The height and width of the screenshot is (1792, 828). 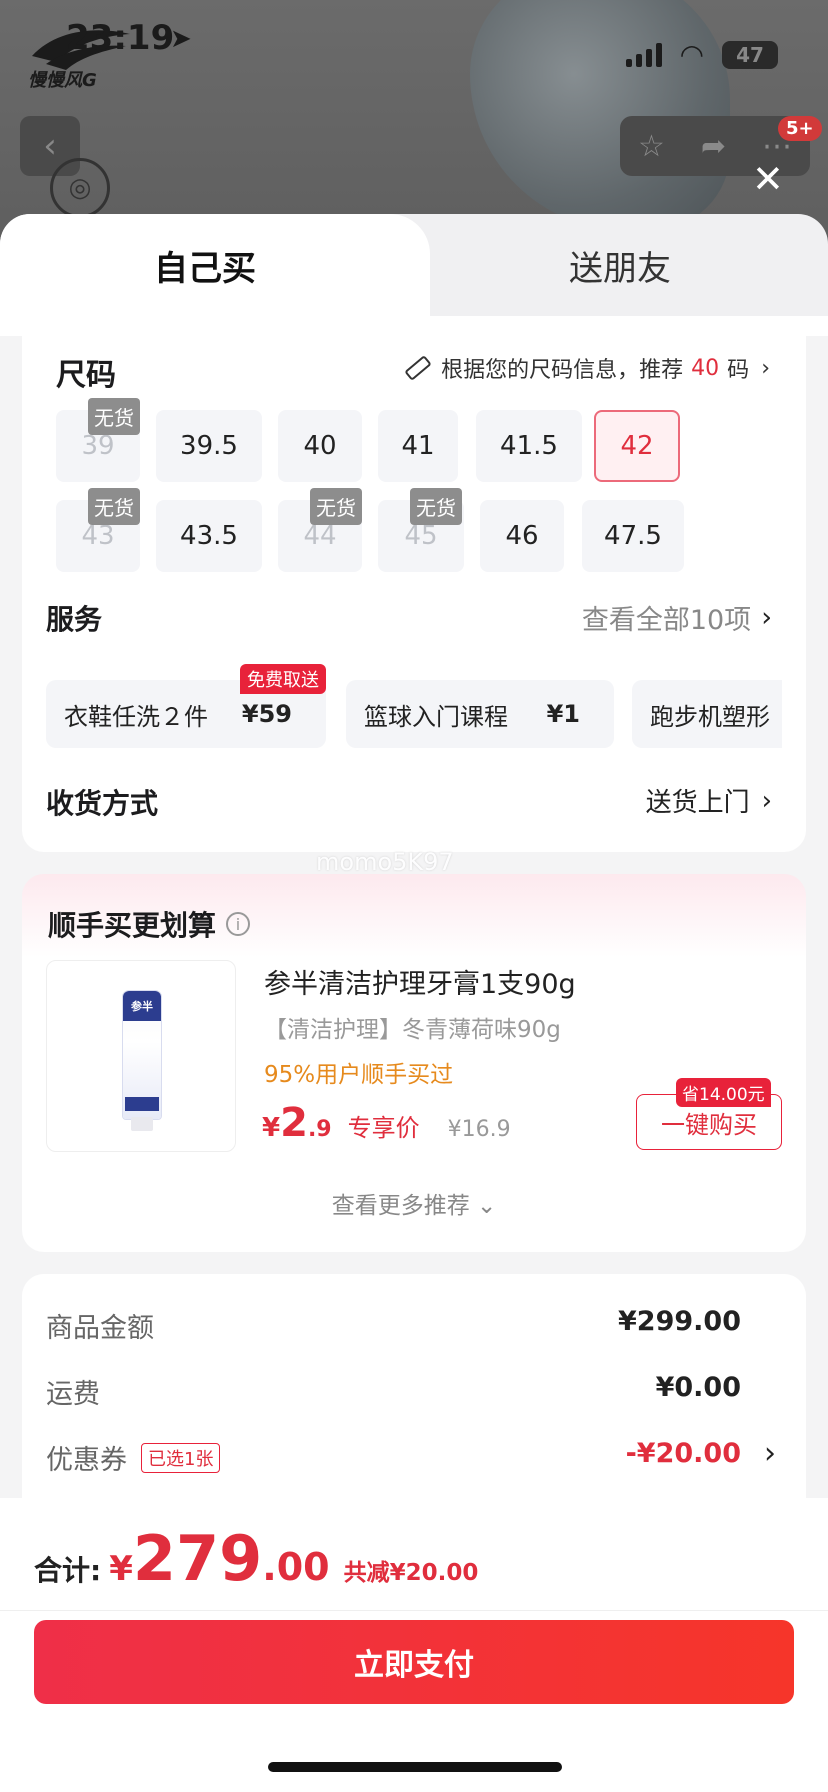 I want to click on message-badge: 5+, so click(x=800, y=128).